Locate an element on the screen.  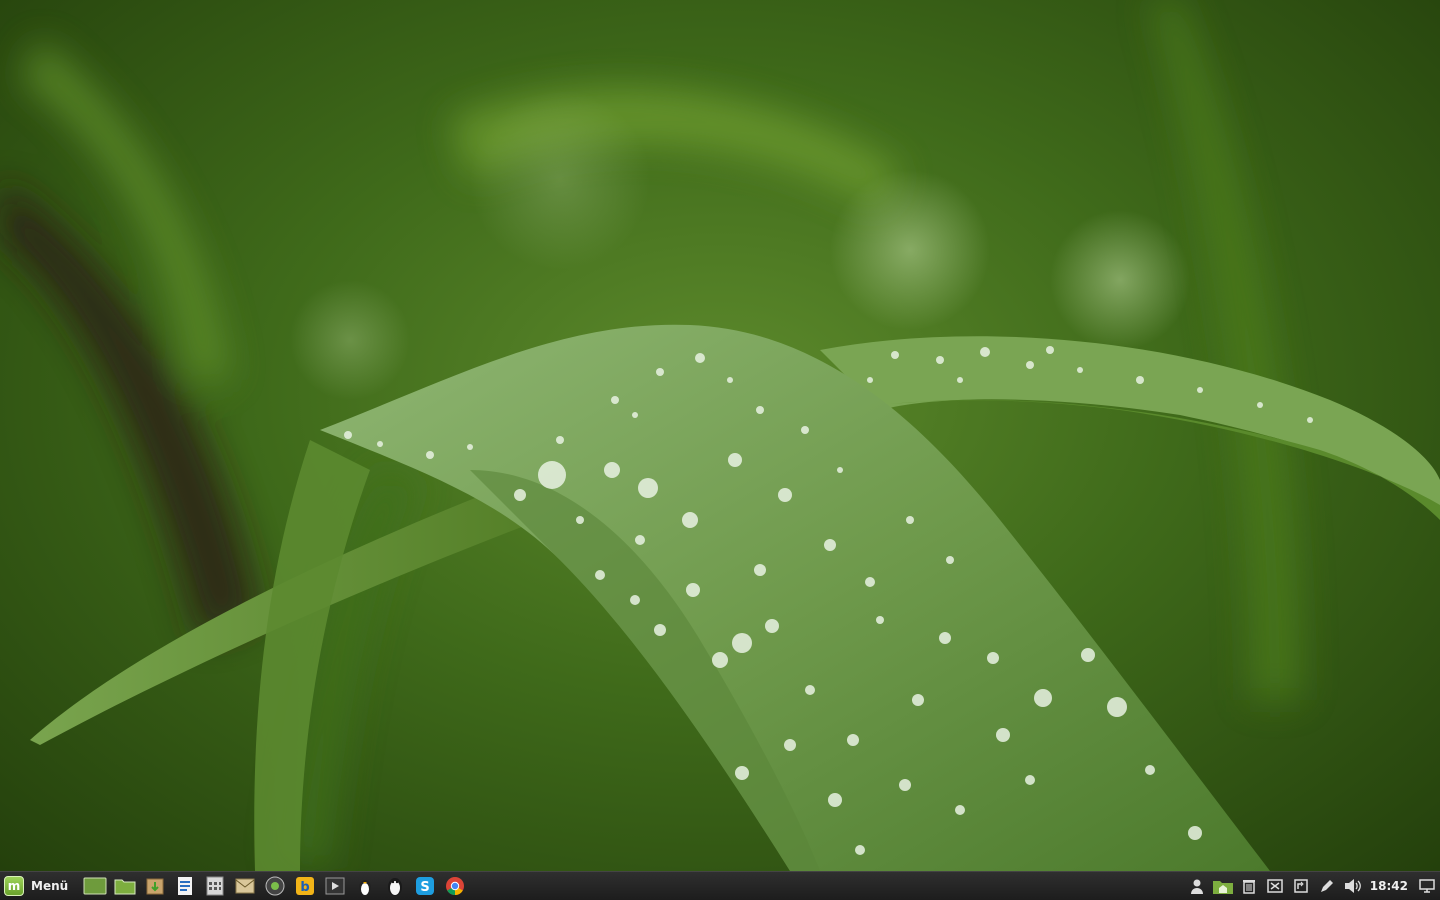
files-launcher is located at coordinates (125, 886).